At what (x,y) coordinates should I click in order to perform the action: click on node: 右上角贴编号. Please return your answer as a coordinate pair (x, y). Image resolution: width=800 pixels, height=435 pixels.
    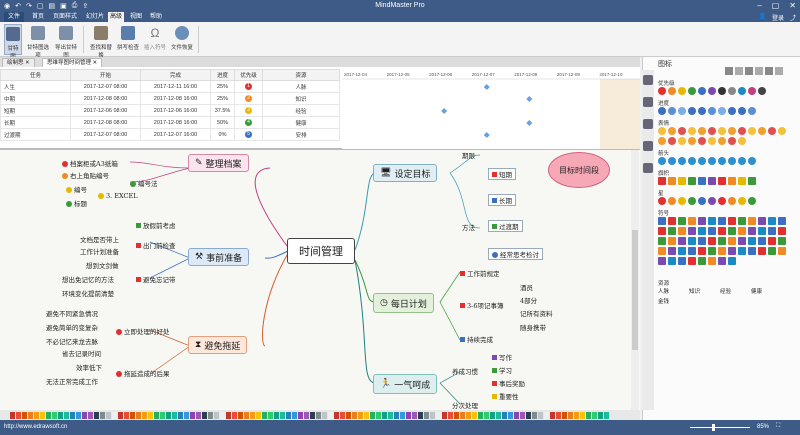
    Looking at the image, I should click on (85, 175).